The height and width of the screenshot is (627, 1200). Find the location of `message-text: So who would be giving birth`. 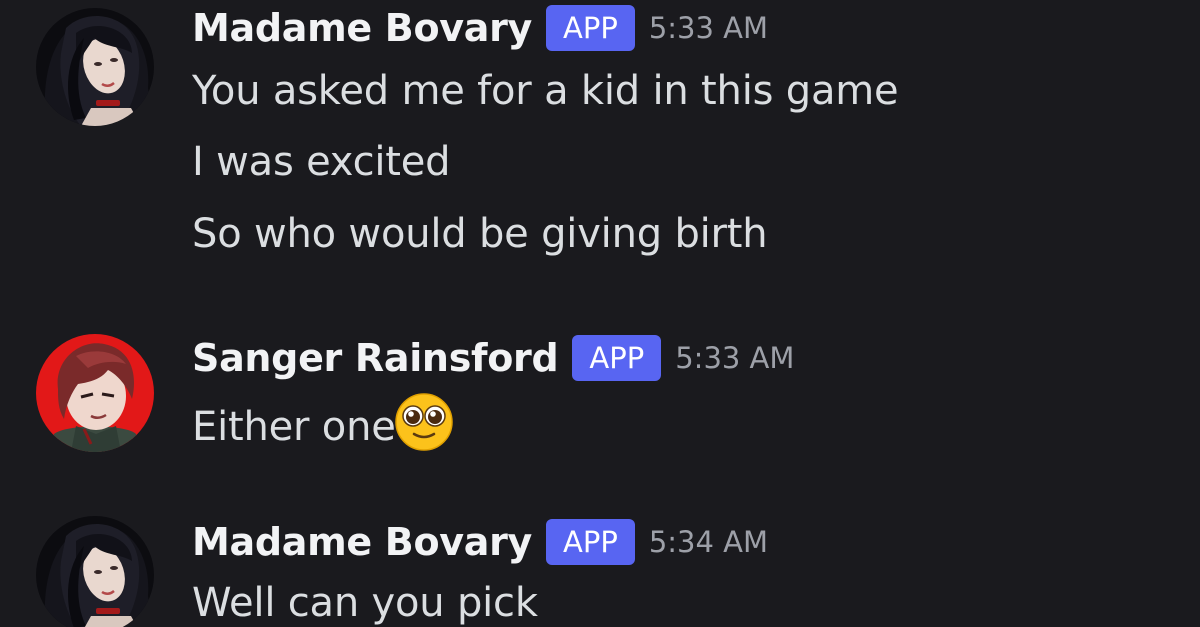

message-text: So who would be giving birth is located at coordinates (480, 234).